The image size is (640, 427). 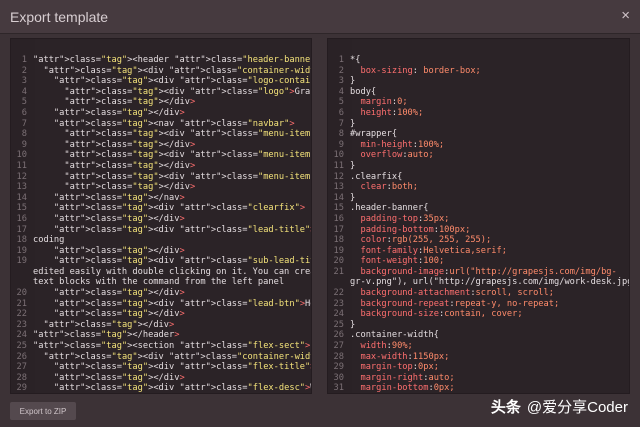 I want to click on css-line: 10 overflow:auto;, so click(x=478, y=155).